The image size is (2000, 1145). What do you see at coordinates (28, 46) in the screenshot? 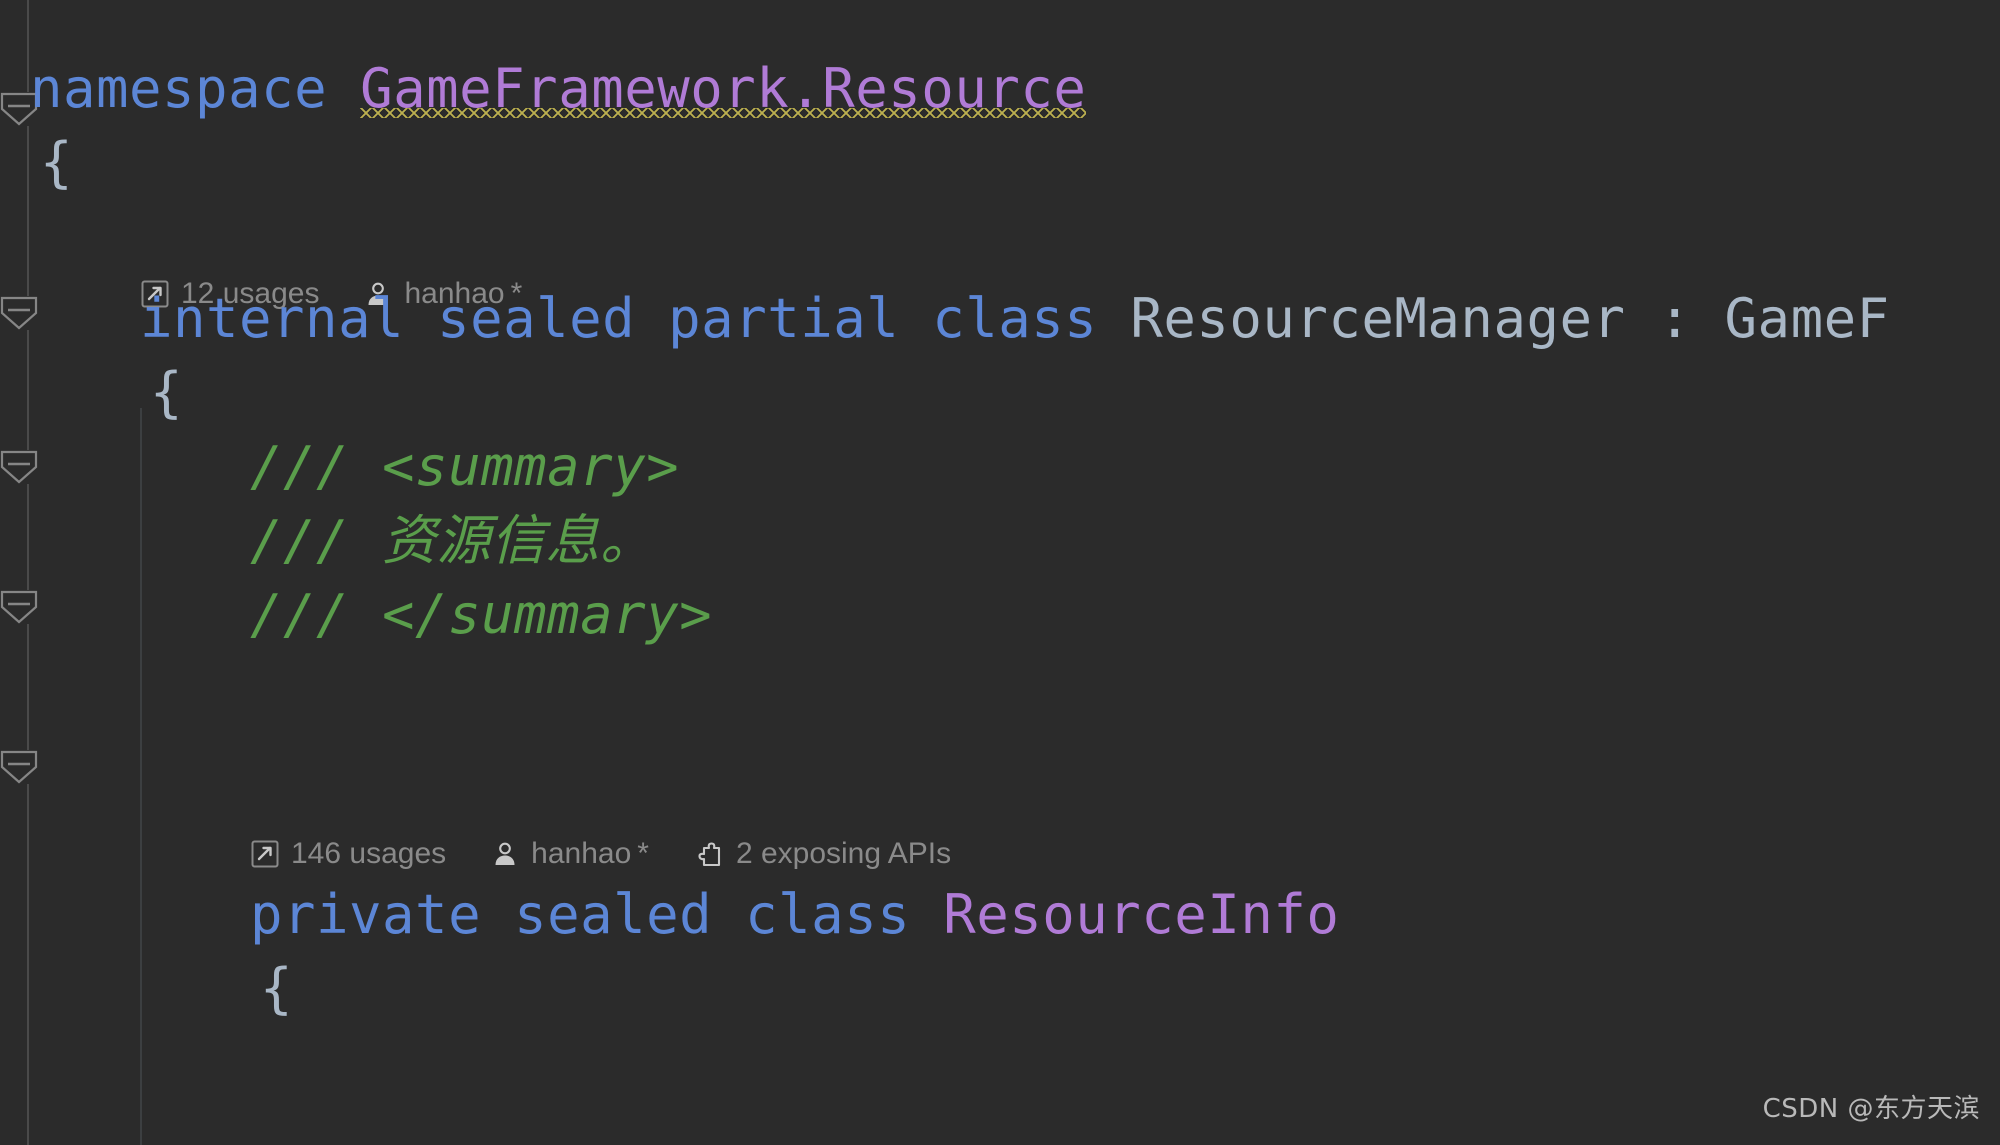
I see `fold-rail-top` at bounding box center [28, 46].